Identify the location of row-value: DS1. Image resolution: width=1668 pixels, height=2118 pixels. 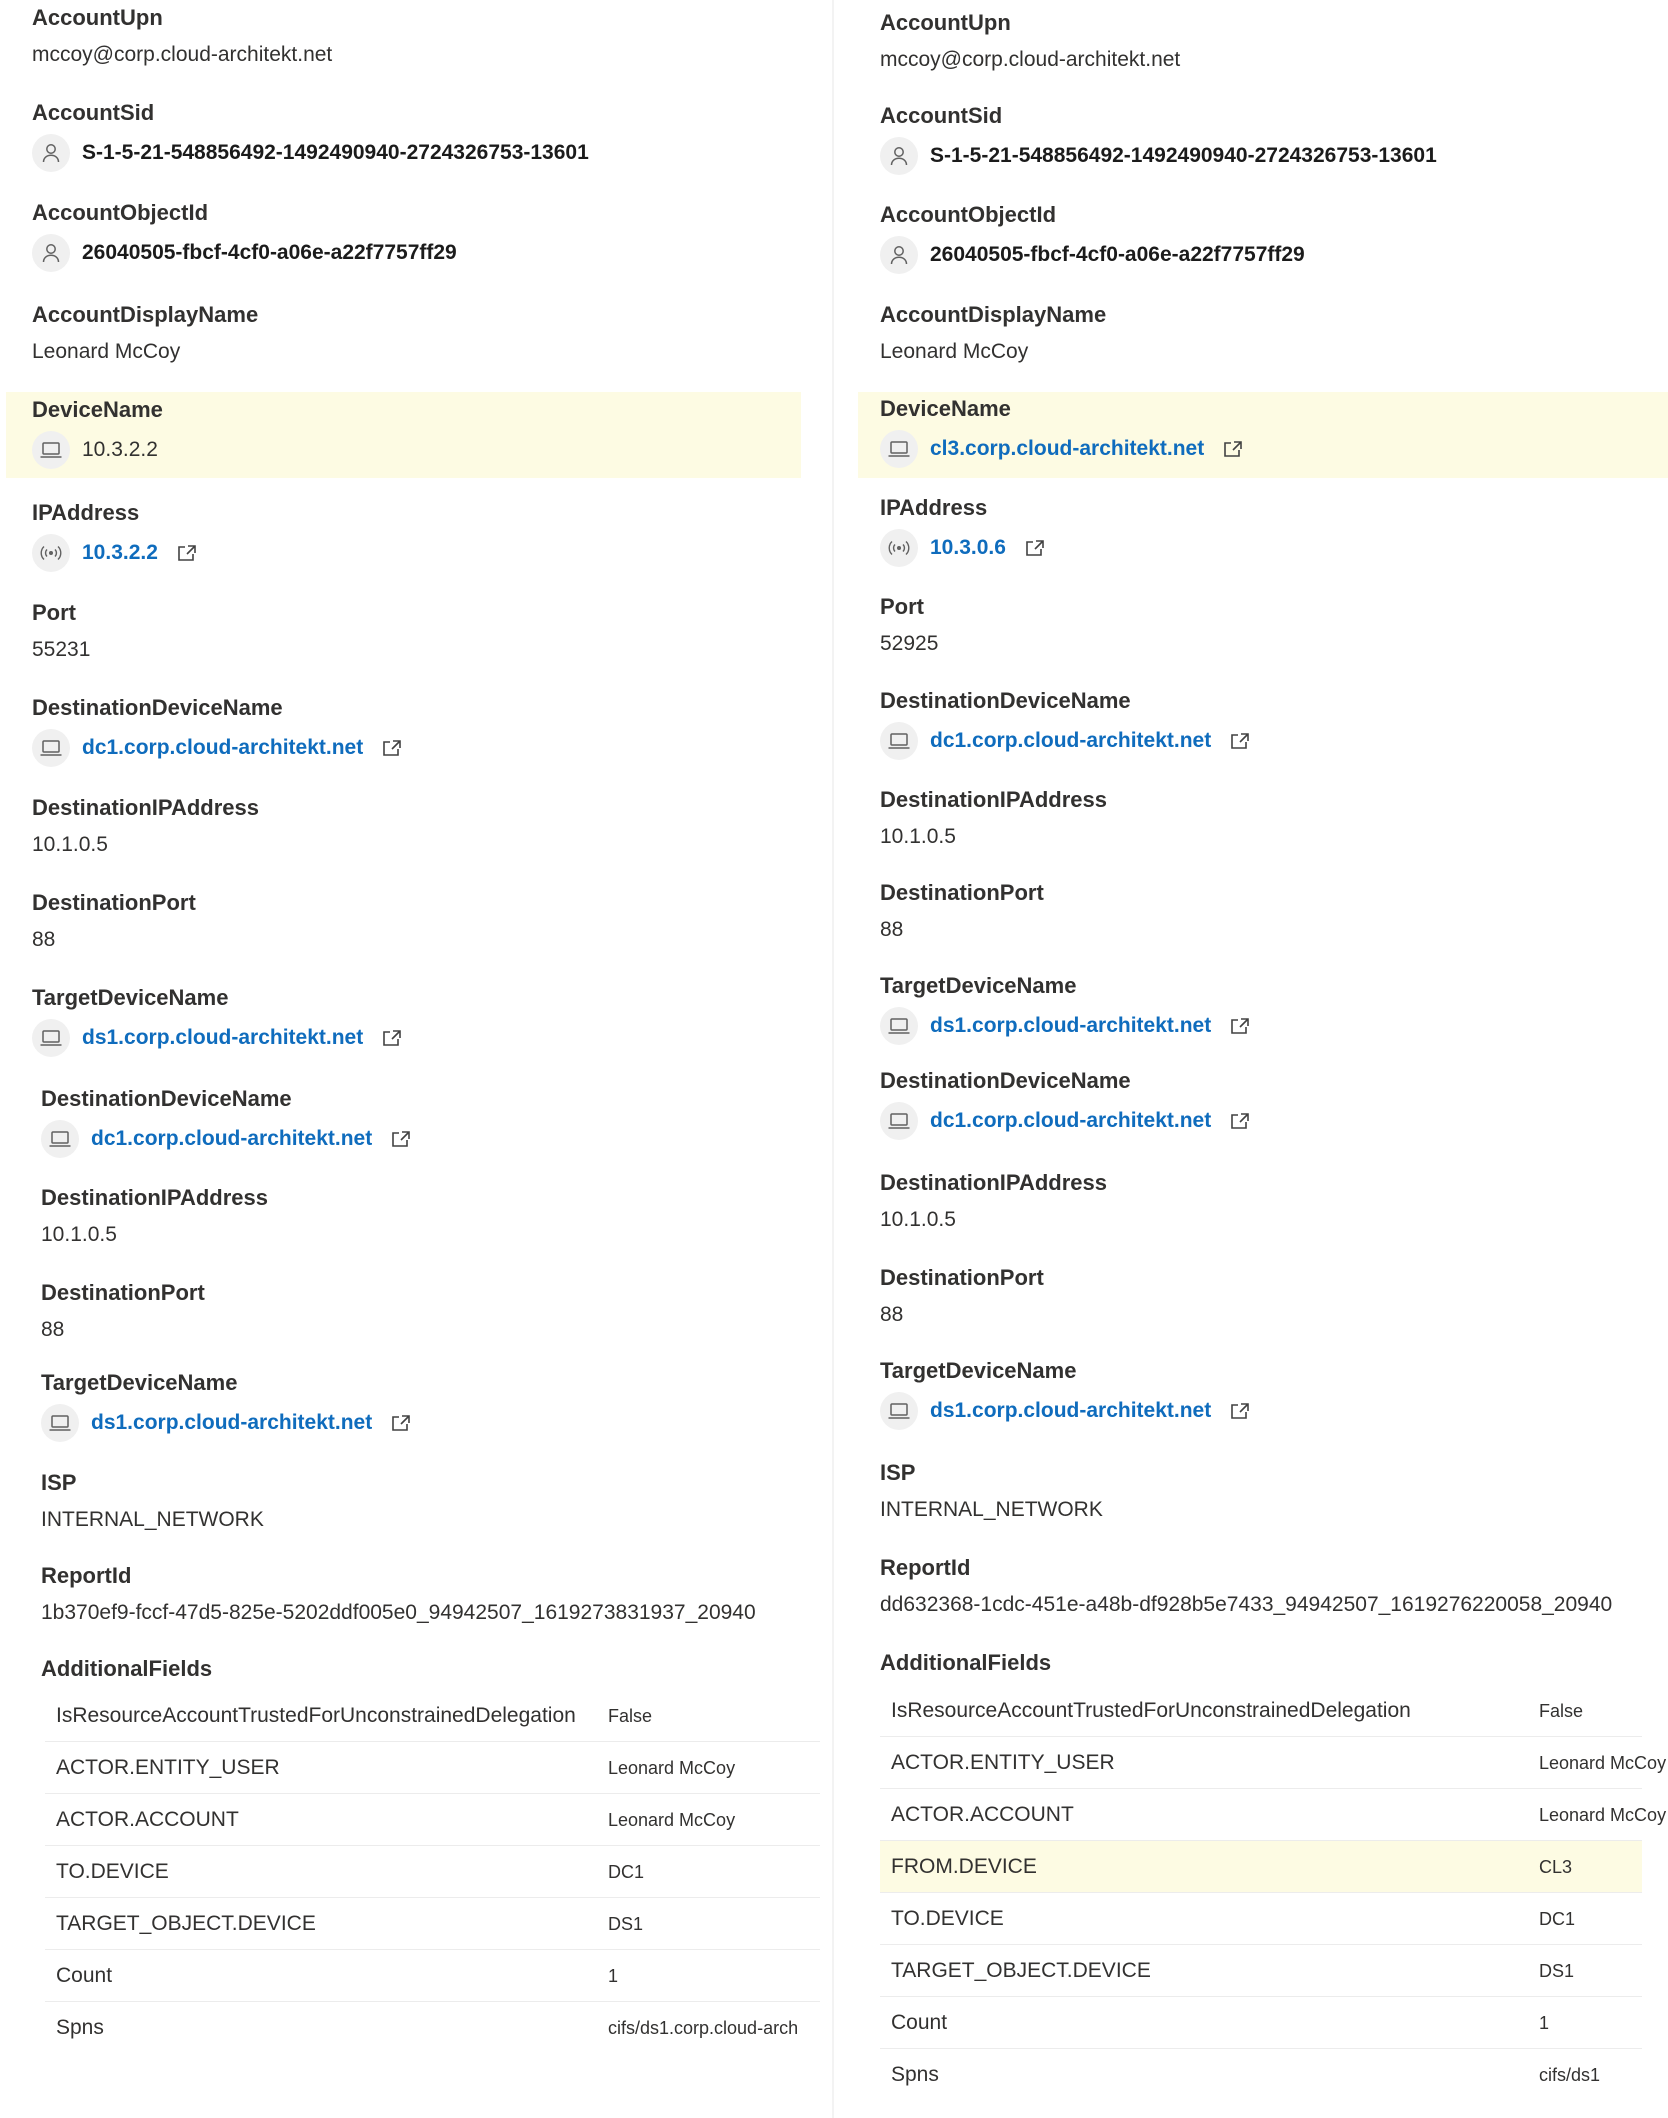
(626, 1924).